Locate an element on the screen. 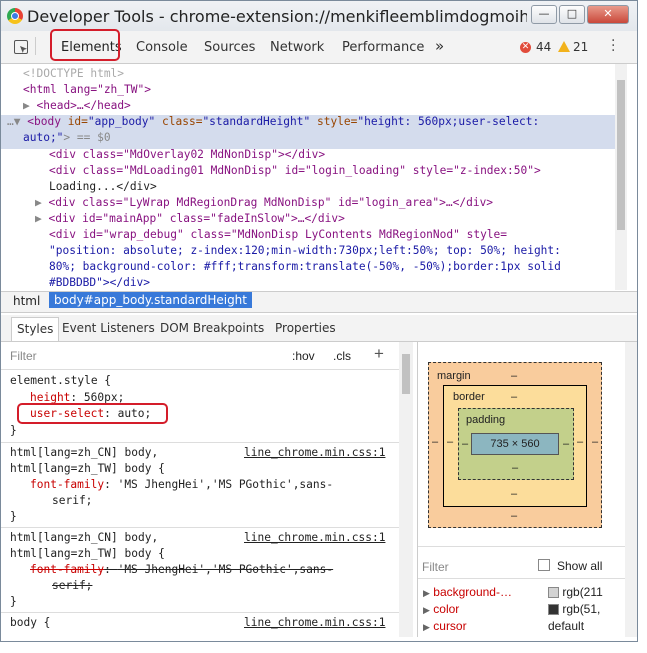 The image size is (647, 653). dom-scrollbar-thumb is located at coordinates (621, 155).